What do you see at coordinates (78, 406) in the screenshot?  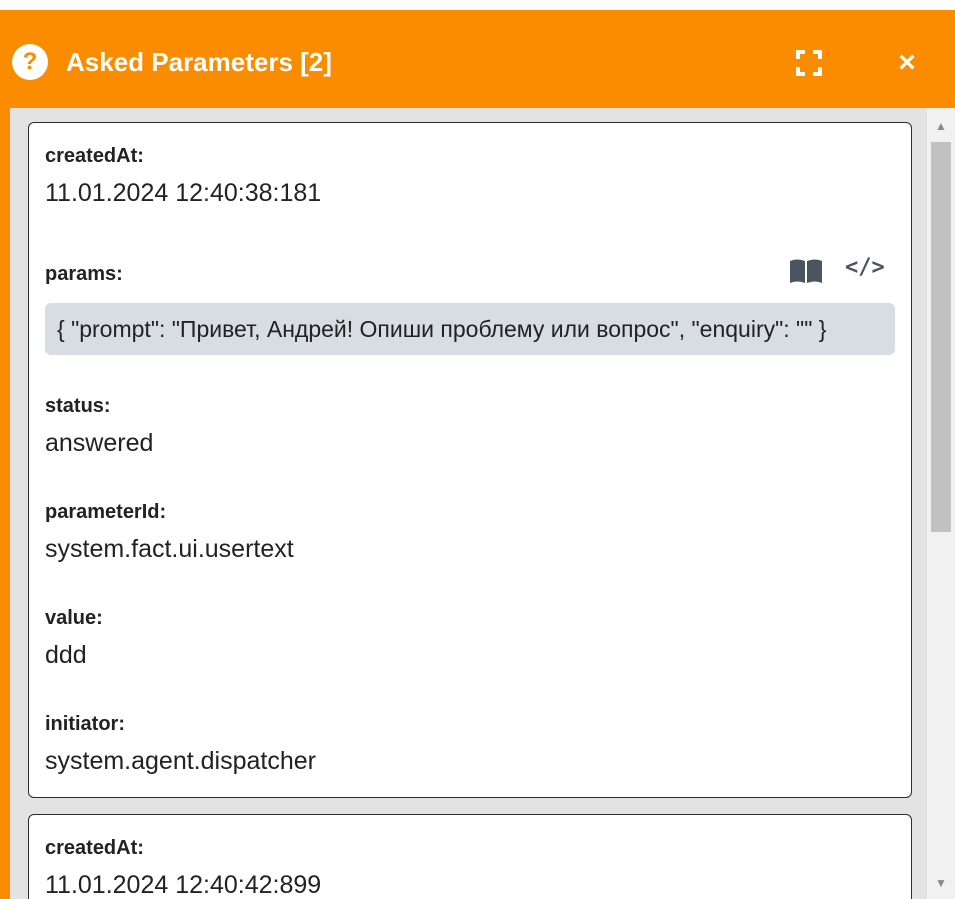 I see `status-label: status:` at bounding box center [78, 406].